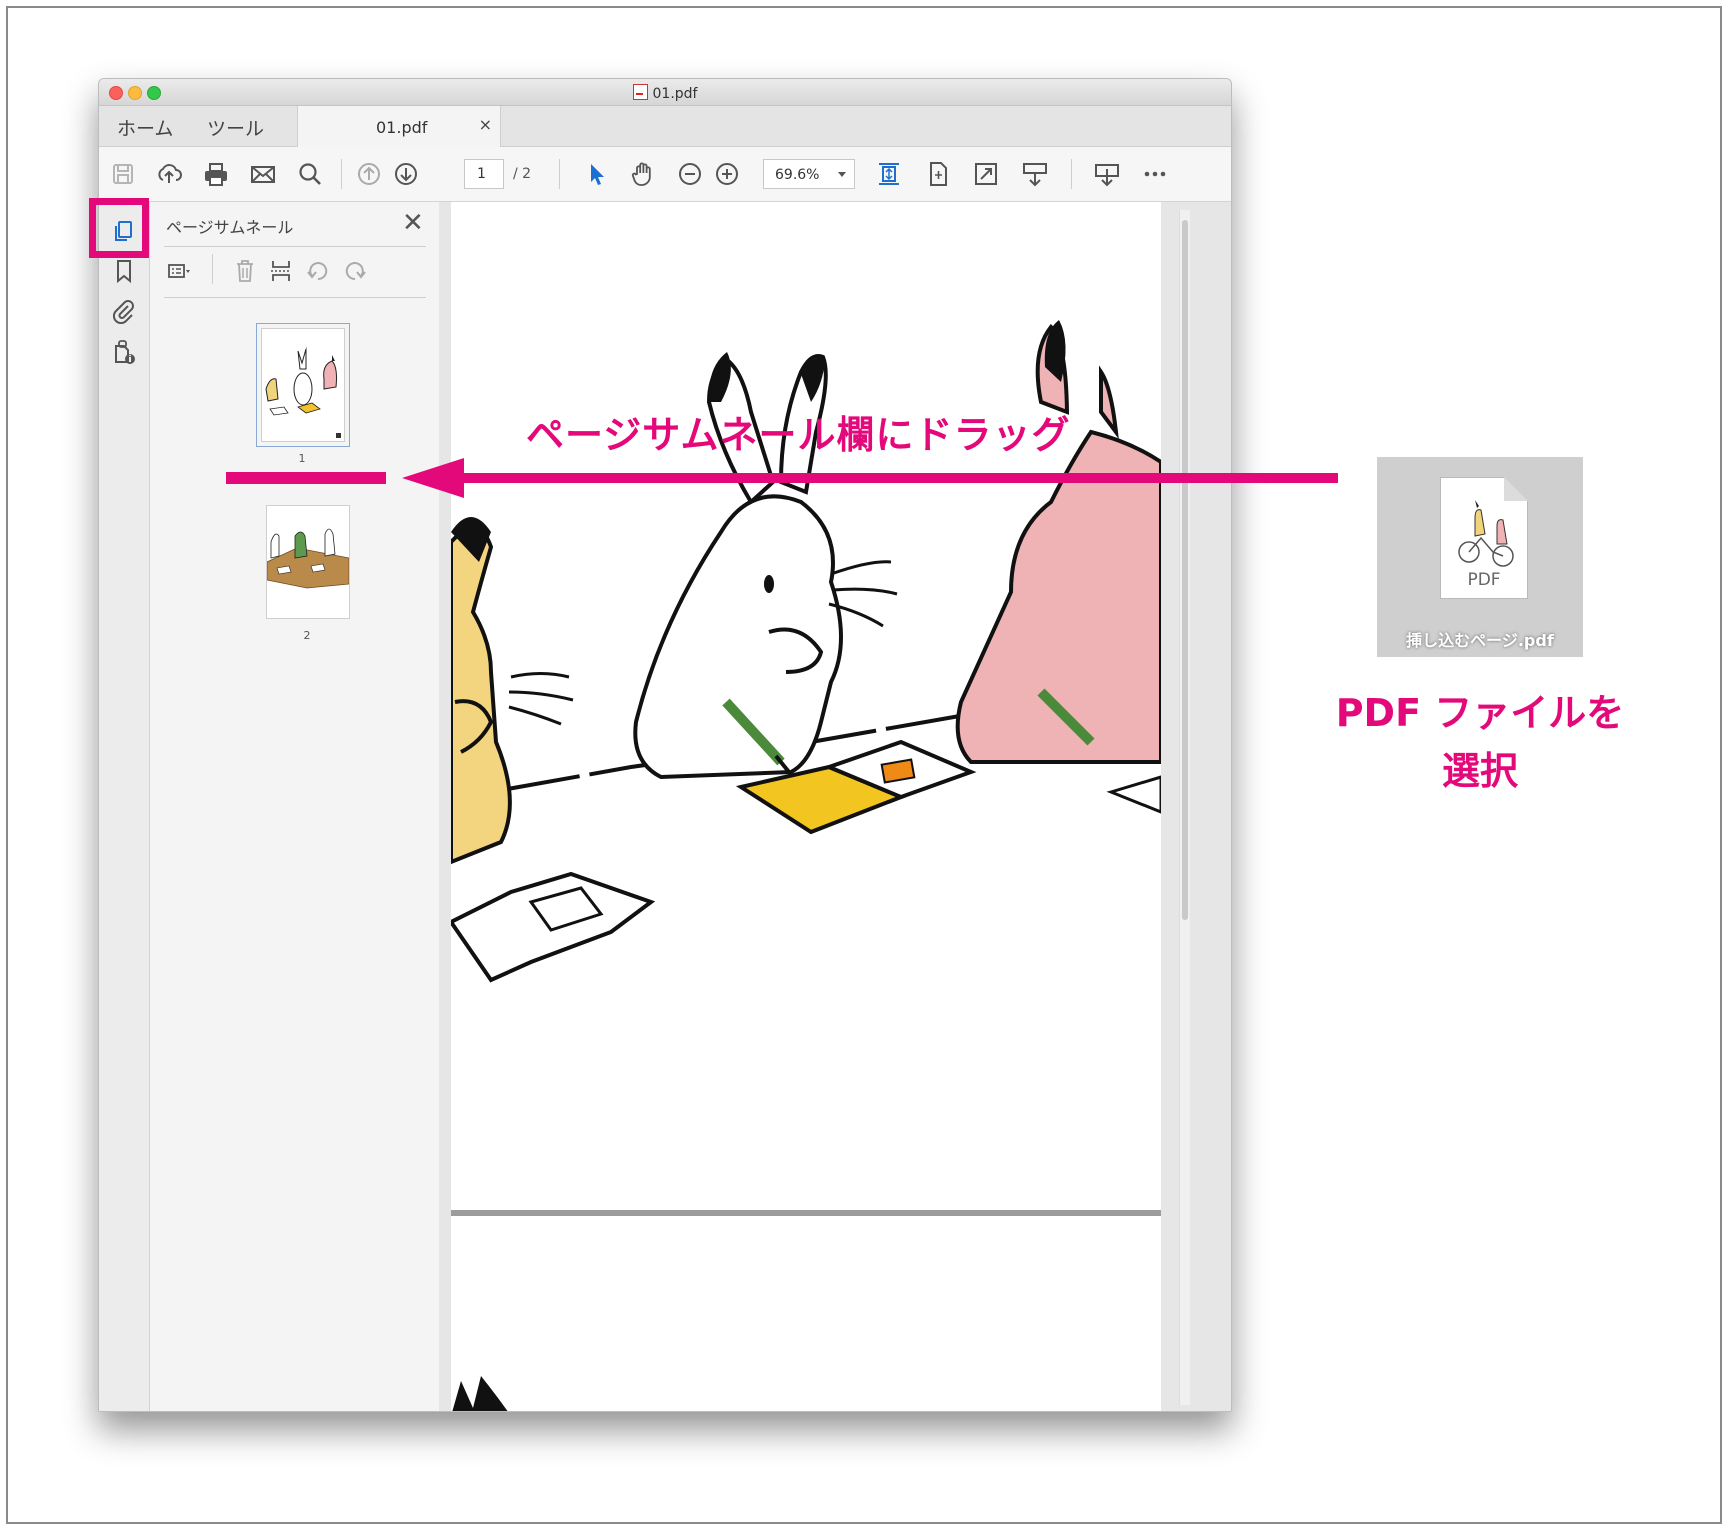 The height and width of the screenshot is (1532, 1730). I want to click on tab-home: ホーム, so click(145, 127).